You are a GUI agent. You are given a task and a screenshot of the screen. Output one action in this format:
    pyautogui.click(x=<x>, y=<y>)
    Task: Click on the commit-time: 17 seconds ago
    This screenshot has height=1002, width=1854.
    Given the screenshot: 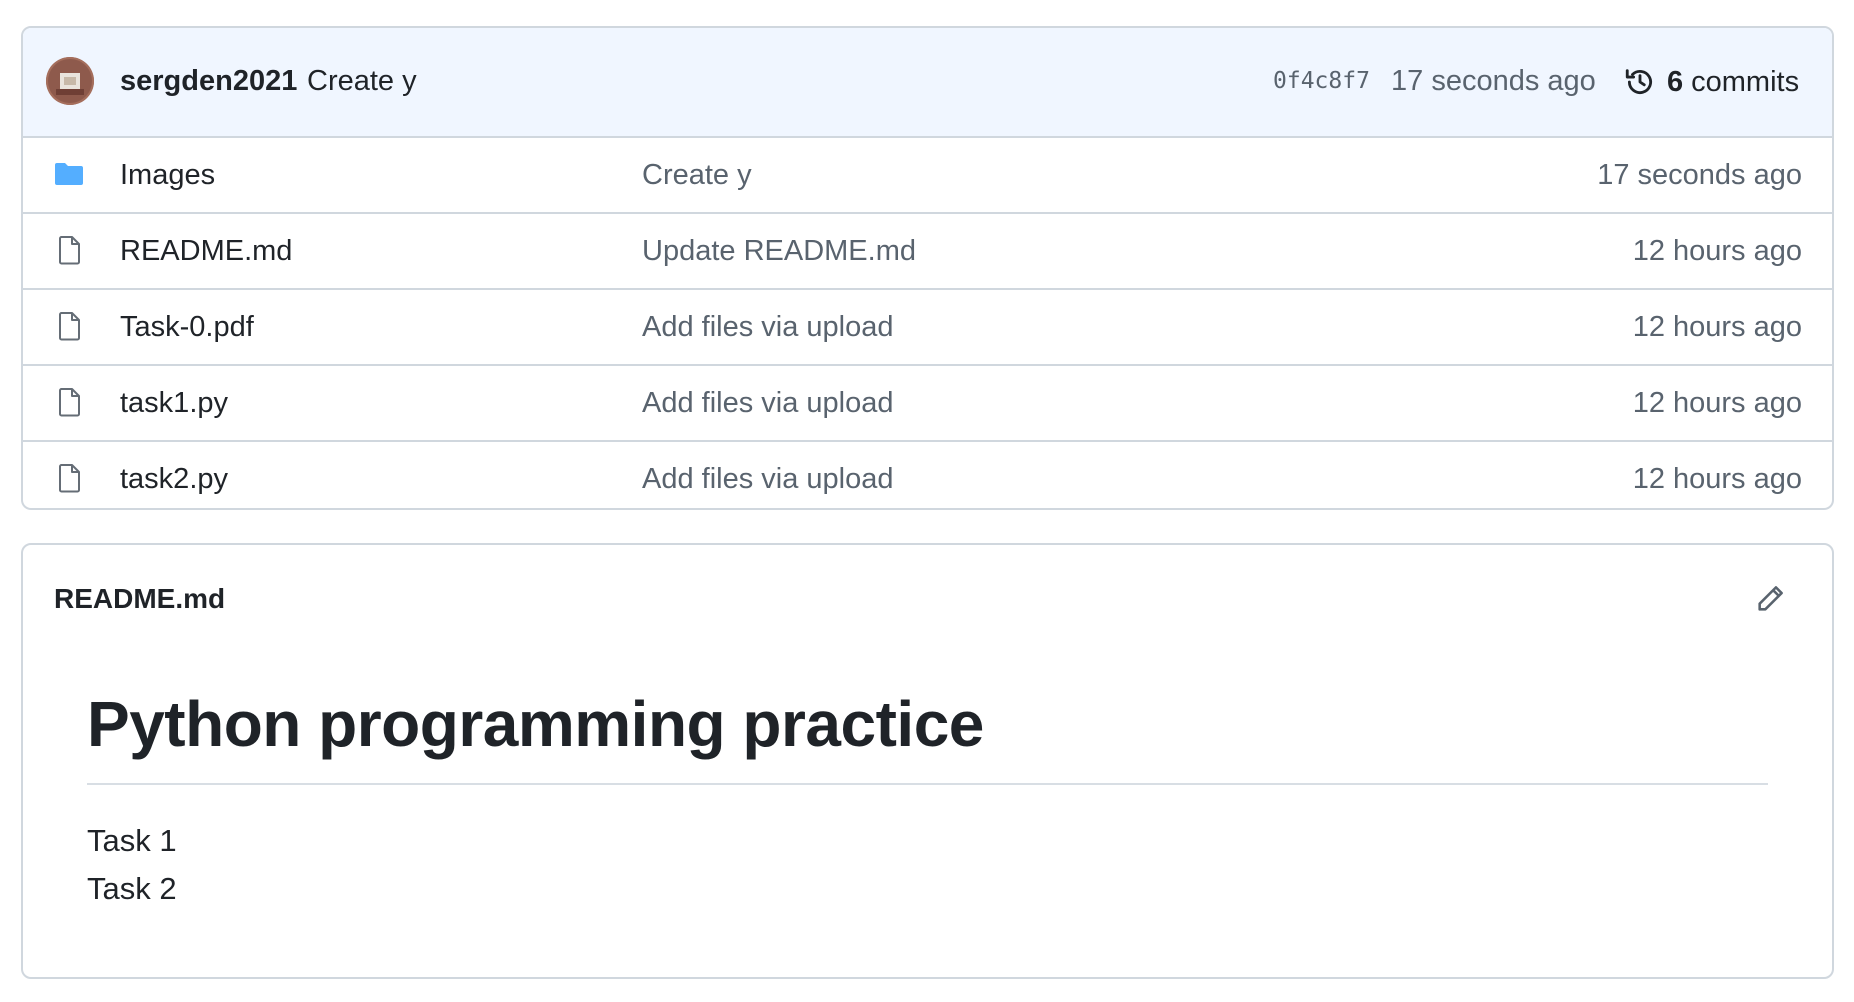 What is the action you would take?
    pyautogui.click(x=1493, y=81)
    